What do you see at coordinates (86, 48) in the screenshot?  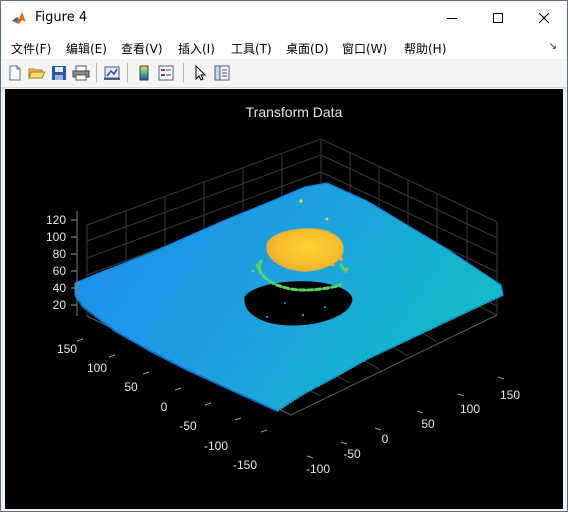 I see `menu-edit: 编辑(E)` at bounding box center [86, 48].